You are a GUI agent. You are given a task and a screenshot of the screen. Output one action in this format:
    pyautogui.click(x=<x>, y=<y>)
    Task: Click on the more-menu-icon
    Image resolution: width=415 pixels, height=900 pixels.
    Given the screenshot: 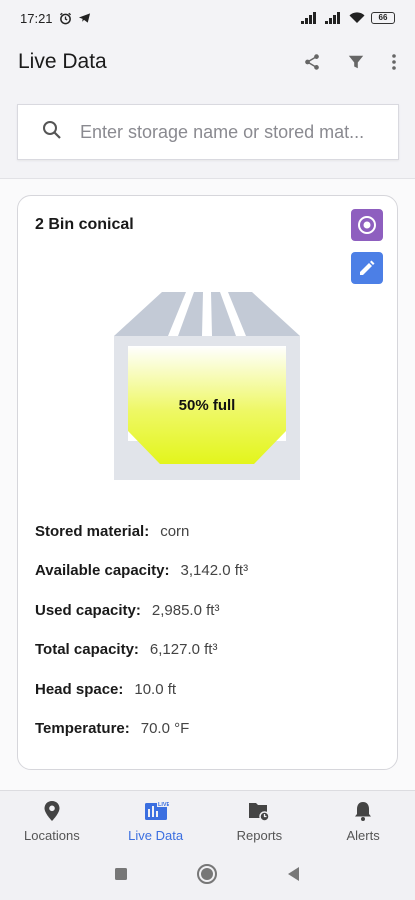 What is the action you would take?
    pyautogui.click(x=394, y=62)
    